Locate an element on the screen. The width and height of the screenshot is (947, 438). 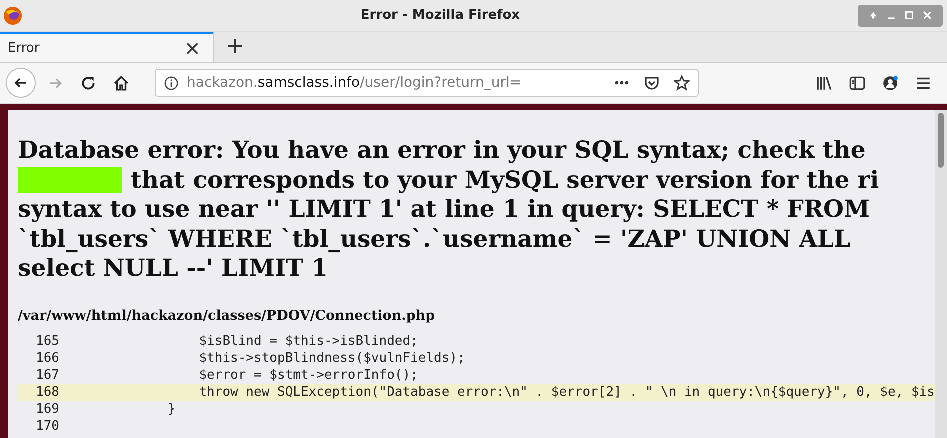
error-message-line: Database error: You have an error in your SQL syntax; check the is located at coordinates (442, 151).